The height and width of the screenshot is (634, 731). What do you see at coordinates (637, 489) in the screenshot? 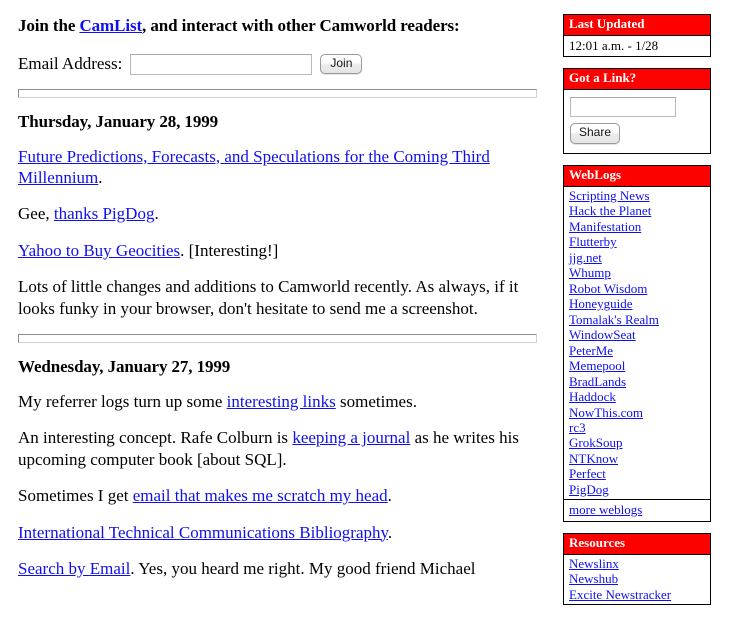
I see `weblog-link: PigDog` at bounding box center [637, 489].